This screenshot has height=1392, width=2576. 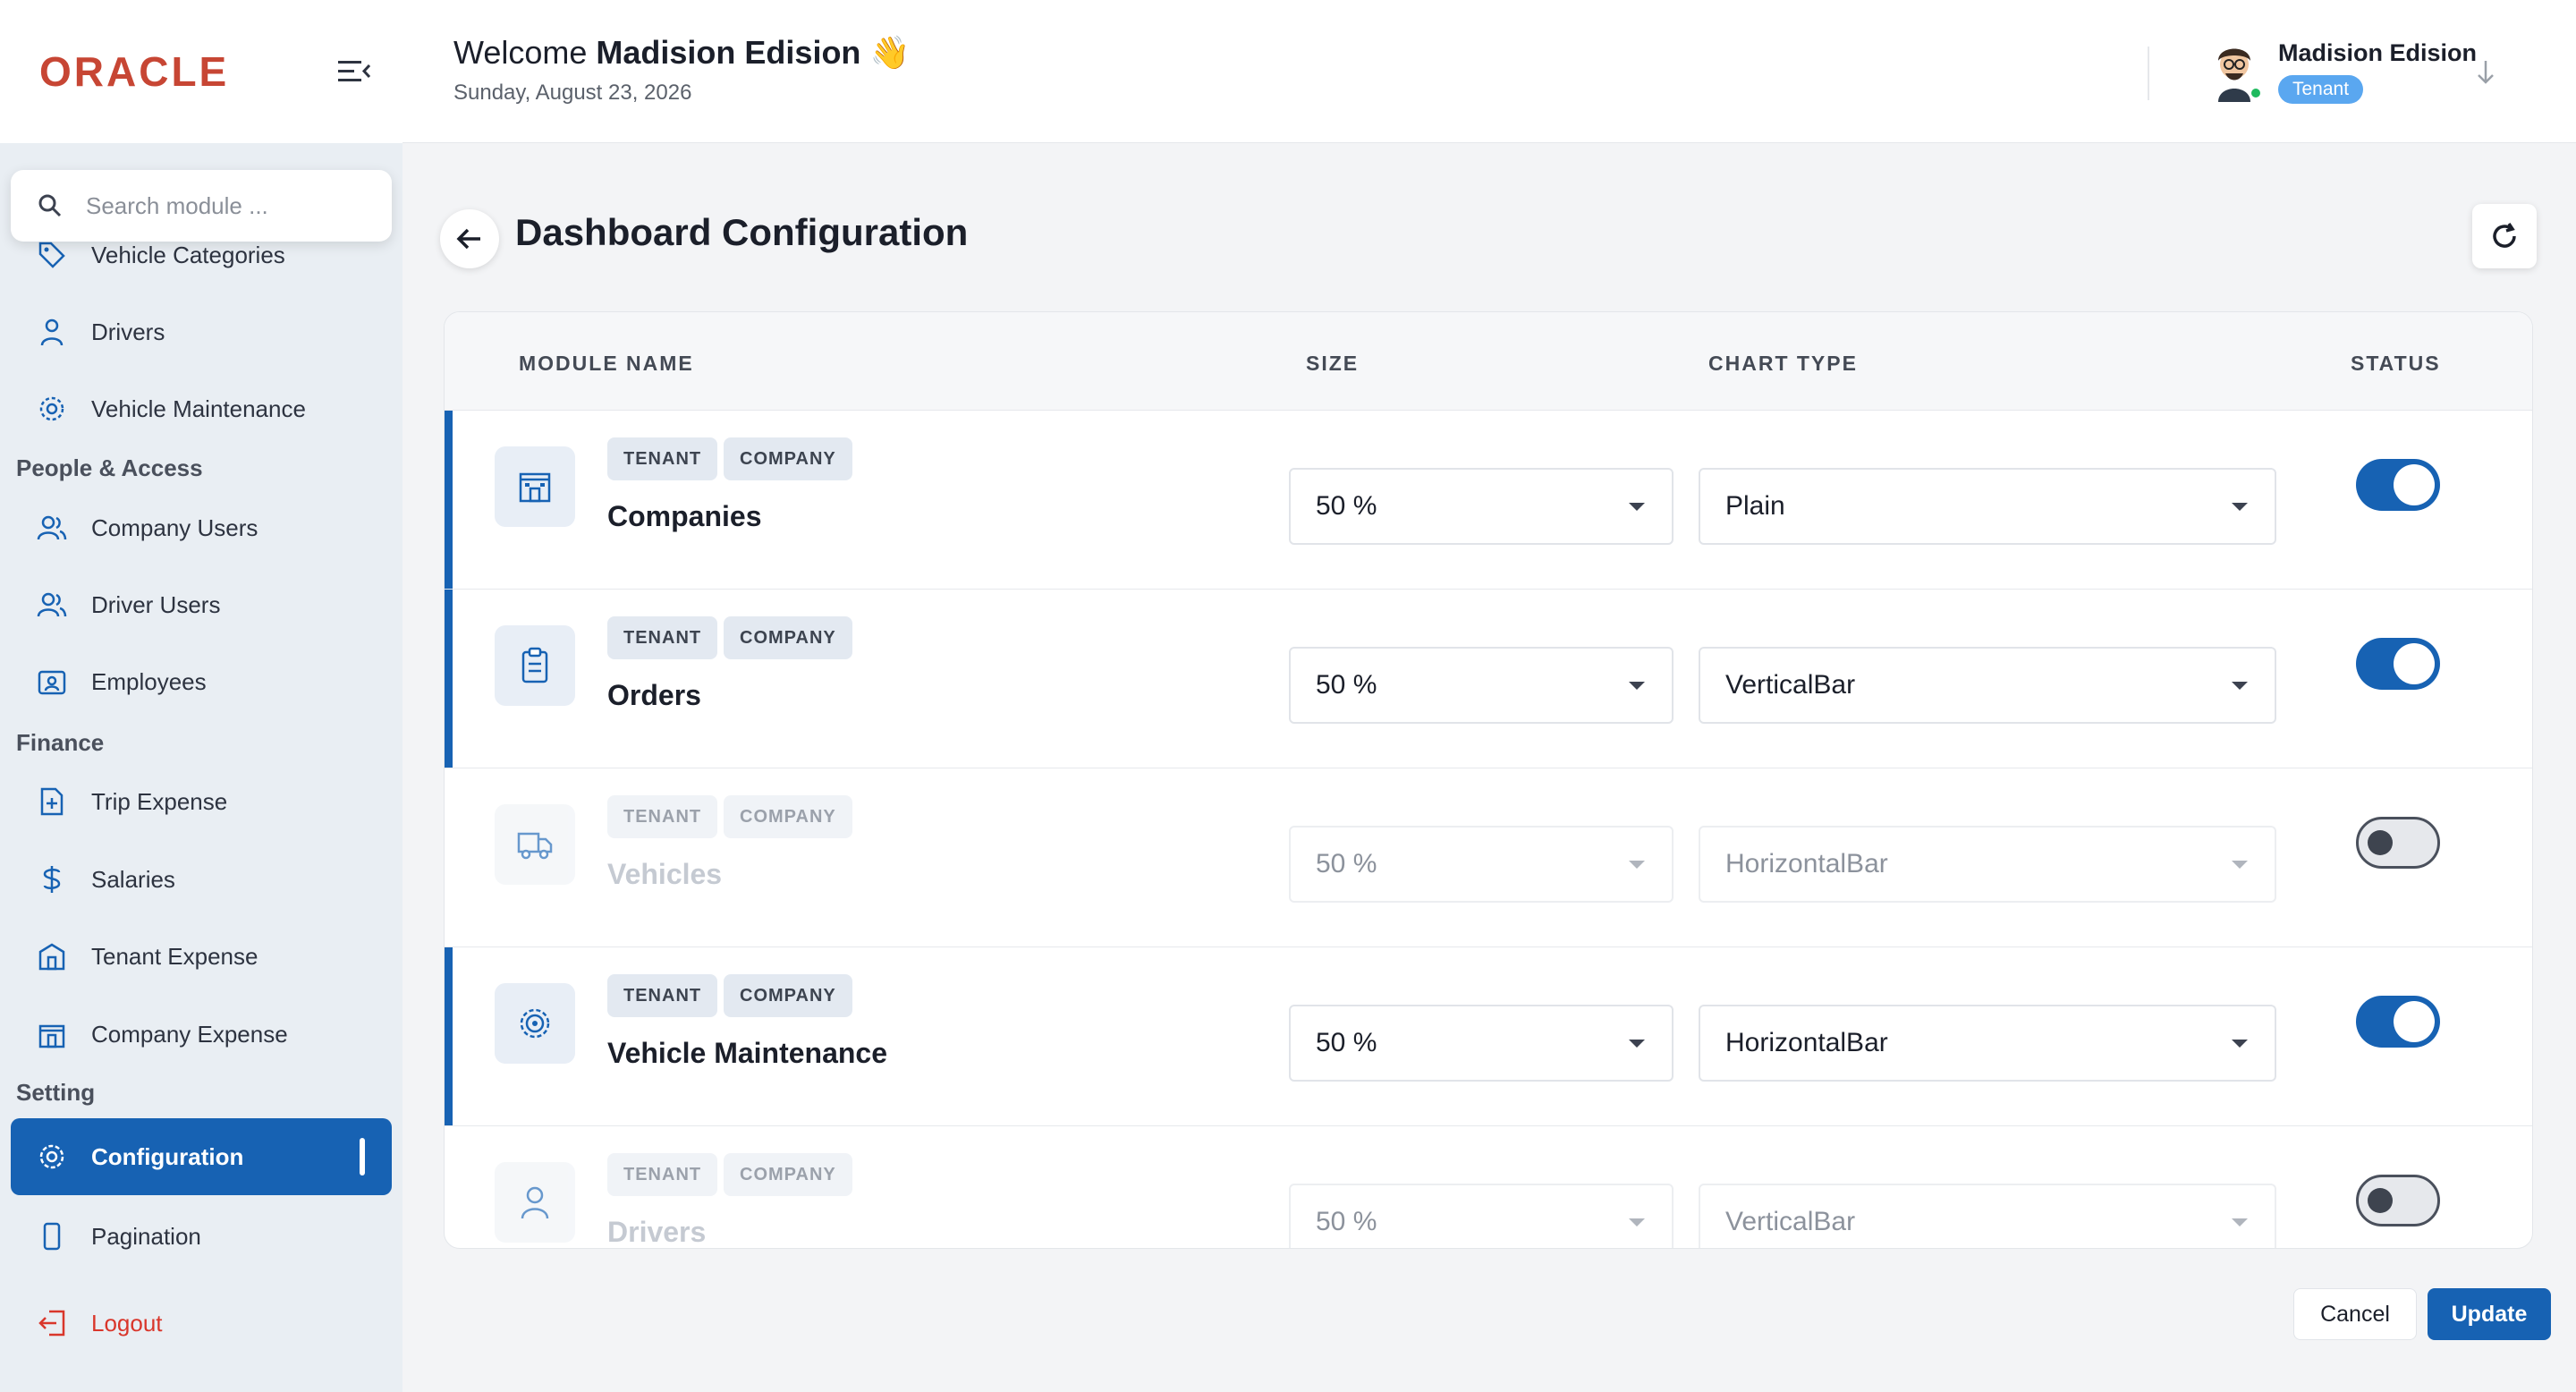 I want to click on sidebar-item-driver-users: Driver Users, so click(x=201, y=604).